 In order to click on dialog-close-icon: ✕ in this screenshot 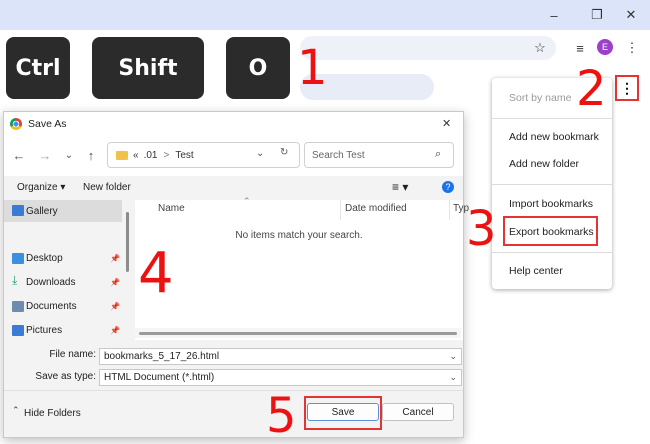, I will do `click(446, 123)`.